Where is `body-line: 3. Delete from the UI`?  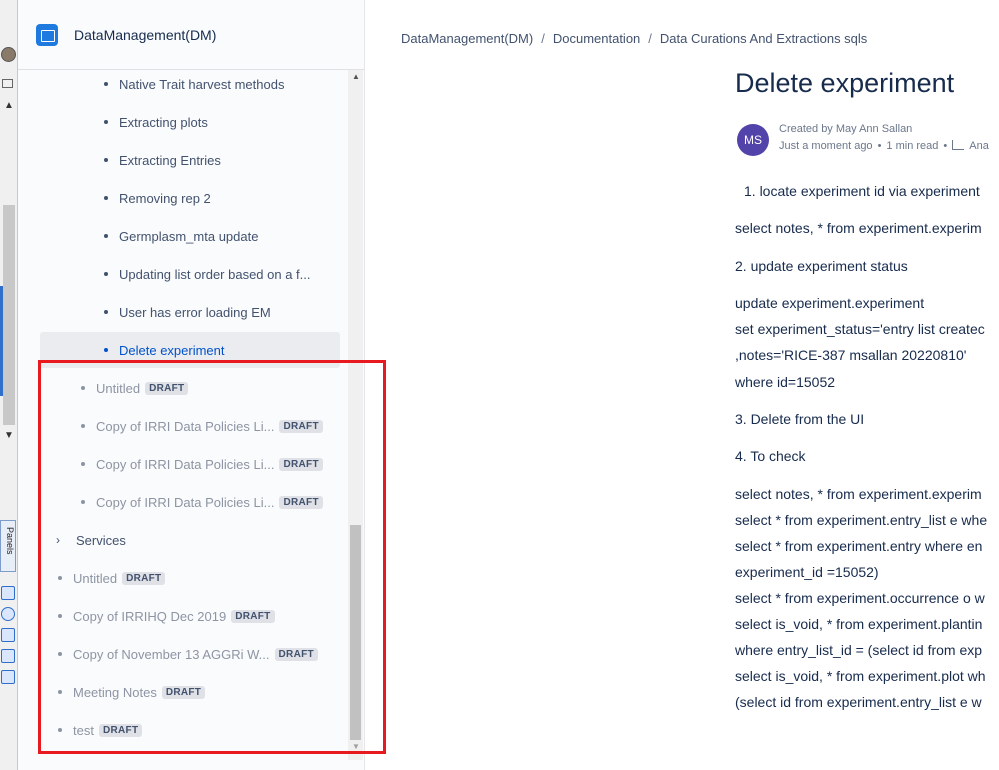
body-line: 3. Delete from the UI is located at coordinates (800, 419).